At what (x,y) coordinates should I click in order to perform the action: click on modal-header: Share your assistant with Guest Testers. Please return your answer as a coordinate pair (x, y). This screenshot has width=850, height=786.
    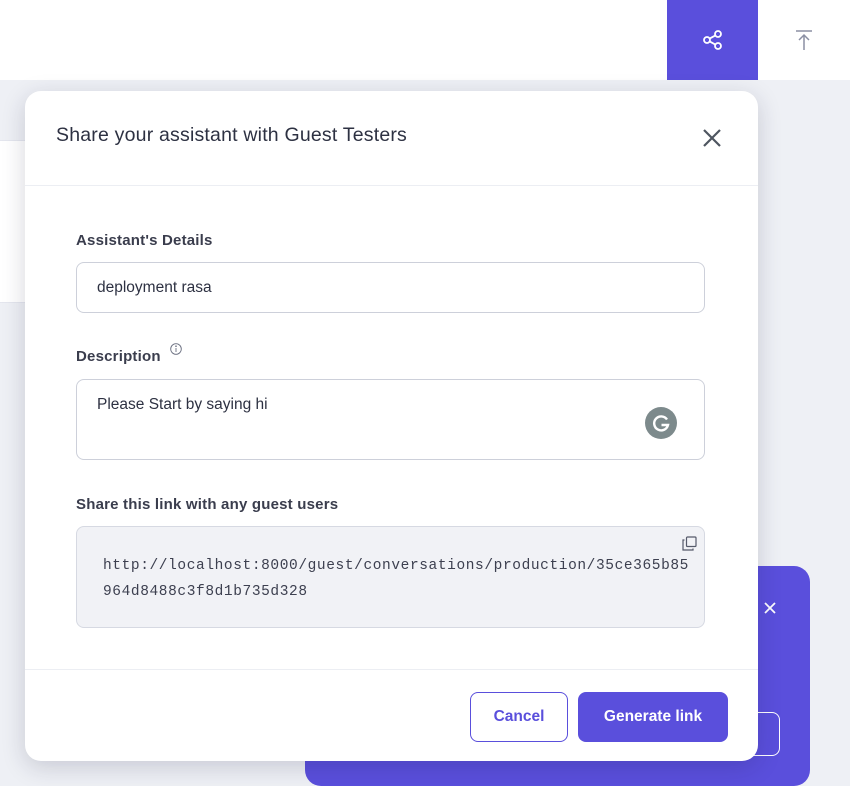
    Looking at the image, I should click on (391, 138).